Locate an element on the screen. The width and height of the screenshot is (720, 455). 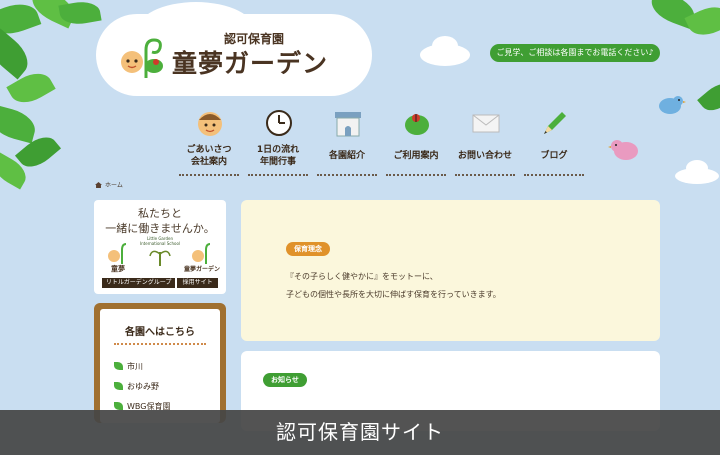
nav-item-facilities: 各園紹介 is located at coordinates (347, 143).